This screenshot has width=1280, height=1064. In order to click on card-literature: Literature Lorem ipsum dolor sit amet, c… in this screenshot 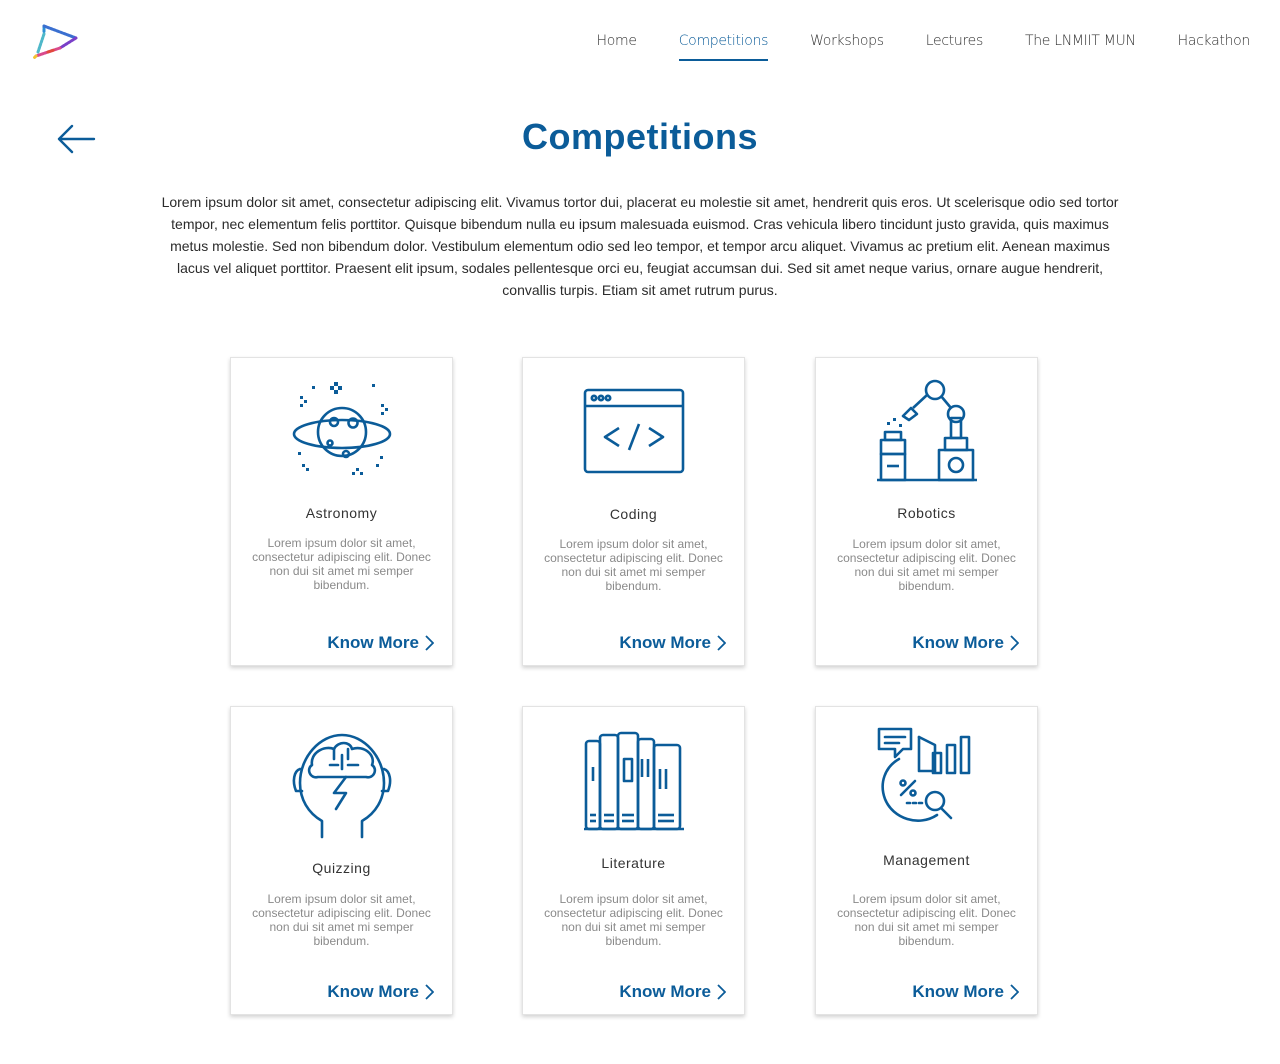, I will do `click(633, 860)`.